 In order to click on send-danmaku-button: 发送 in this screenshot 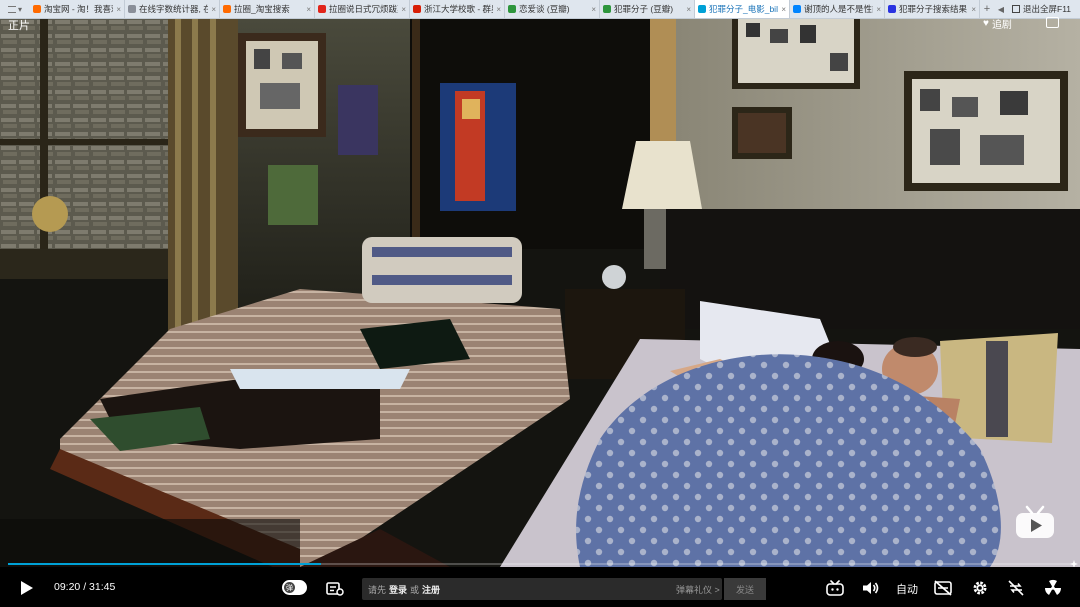, I will do `click(745, 589)`.